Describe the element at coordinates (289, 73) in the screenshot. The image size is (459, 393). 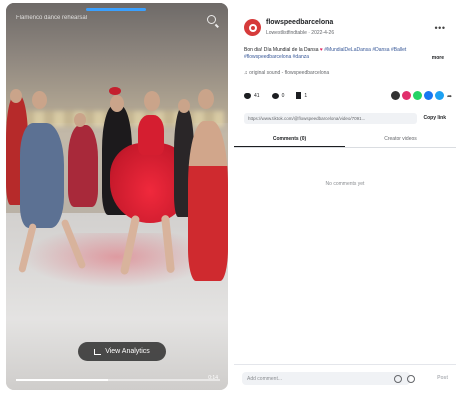
I see `sound-label: original sound - flowspeedbarcelona` at that location.